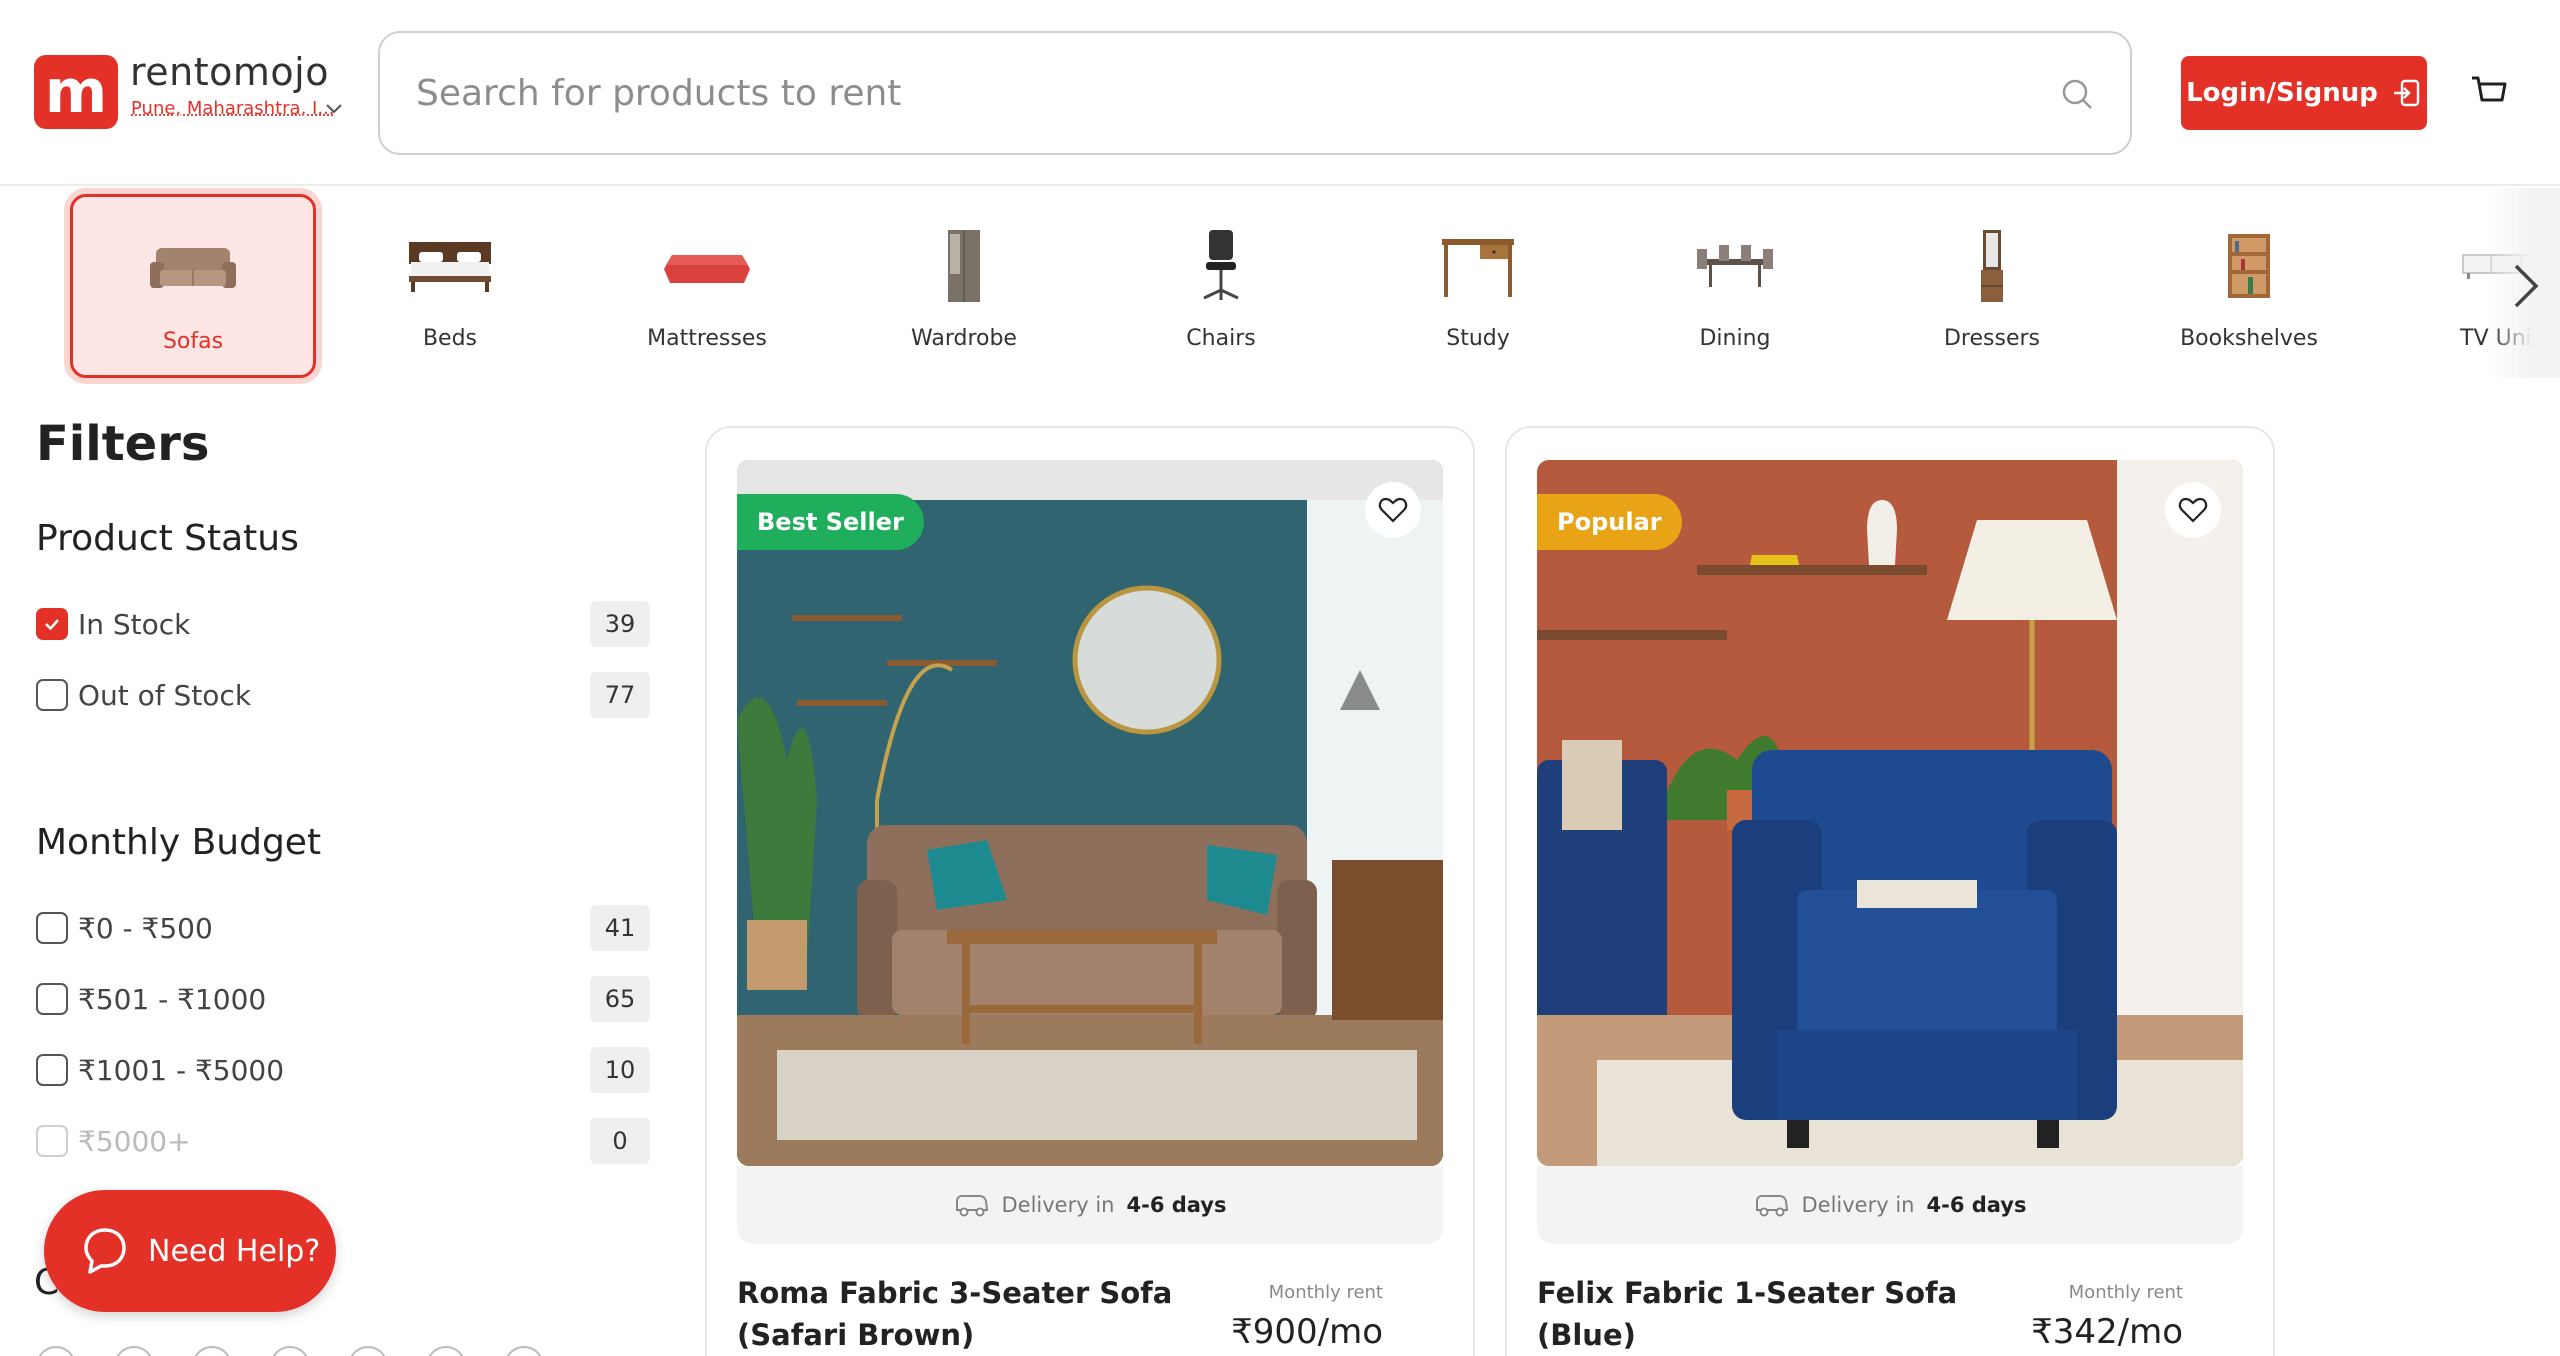 The image size is (2560, 1356). What do you see at coordinates (134, 624) in the screenshot?
I see `option-label: In Stock` at bounding box center [134, 624].